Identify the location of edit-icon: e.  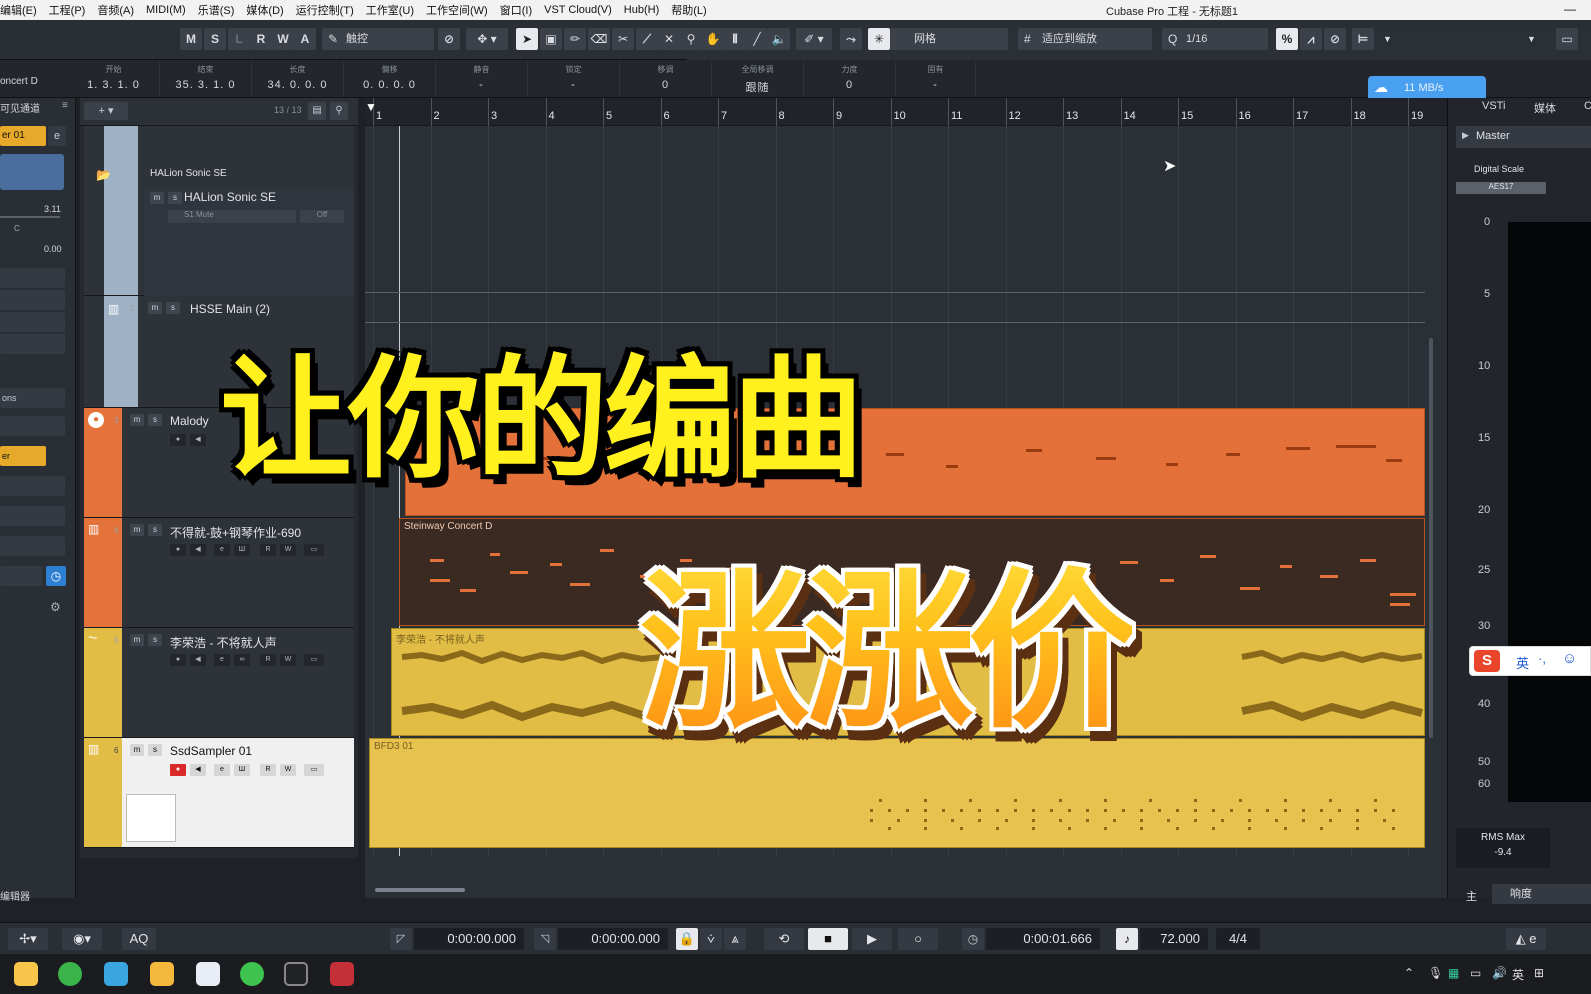
(222, 660).